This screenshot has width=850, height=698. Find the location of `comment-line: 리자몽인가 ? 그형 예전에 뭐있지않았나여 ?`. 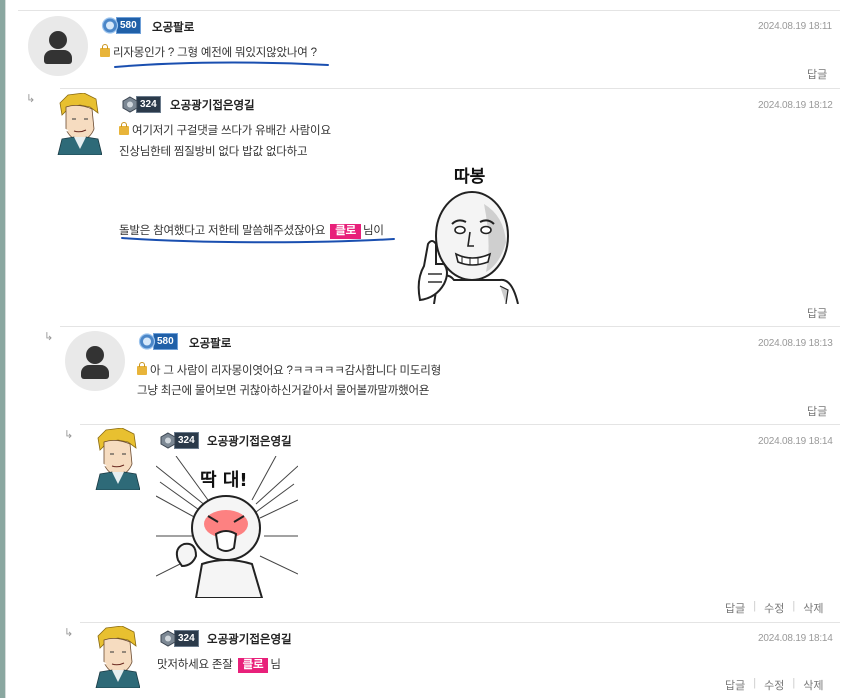

comment-line: 리자몽인가 ? 그형 예전에 뭐있지않았나여 ? is located at coordinates (215, 53).